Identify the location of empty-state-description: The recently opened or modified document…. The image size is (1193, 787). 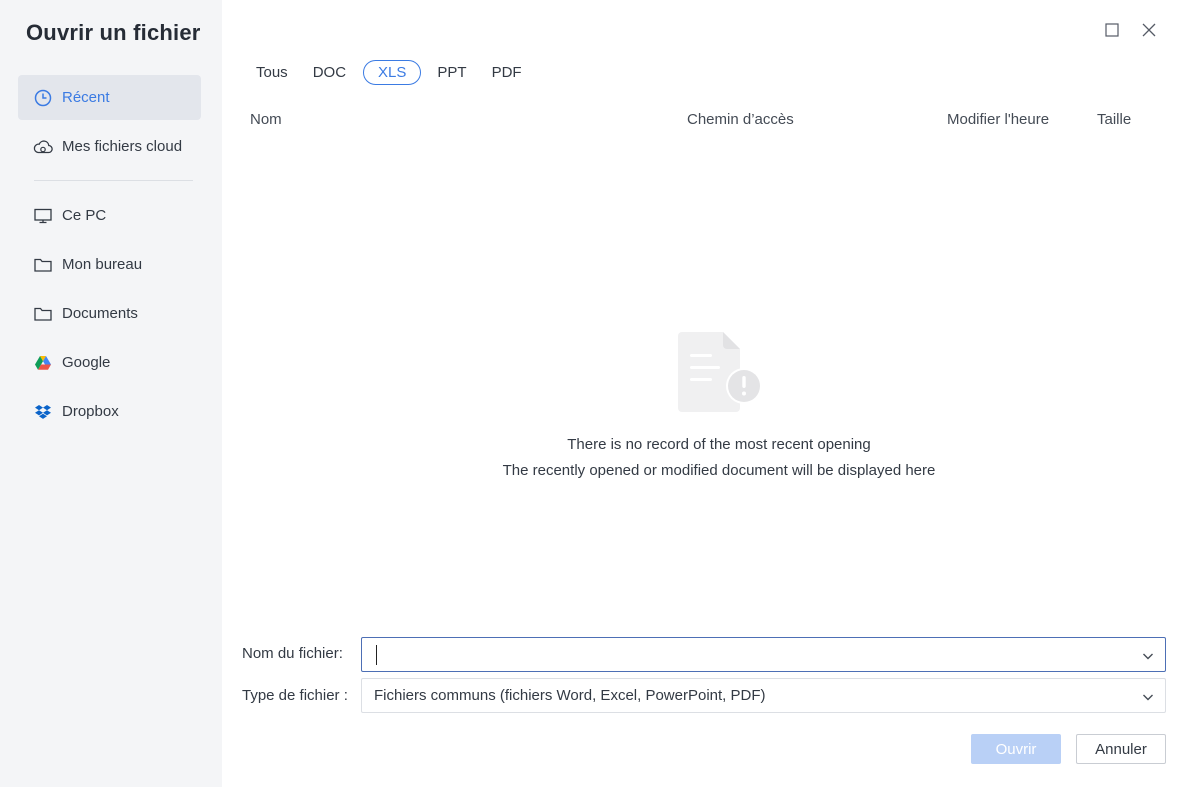
(719, 470).